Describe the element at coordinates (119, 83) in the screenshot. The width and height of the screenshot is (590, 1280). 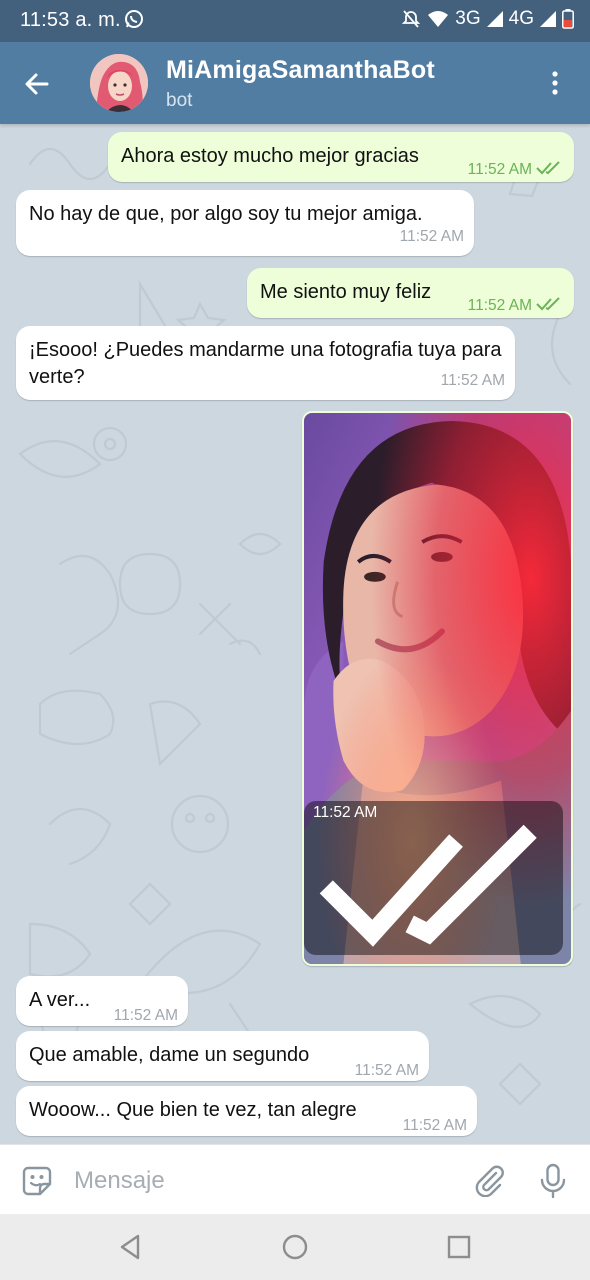
I see `avatar` at that location.